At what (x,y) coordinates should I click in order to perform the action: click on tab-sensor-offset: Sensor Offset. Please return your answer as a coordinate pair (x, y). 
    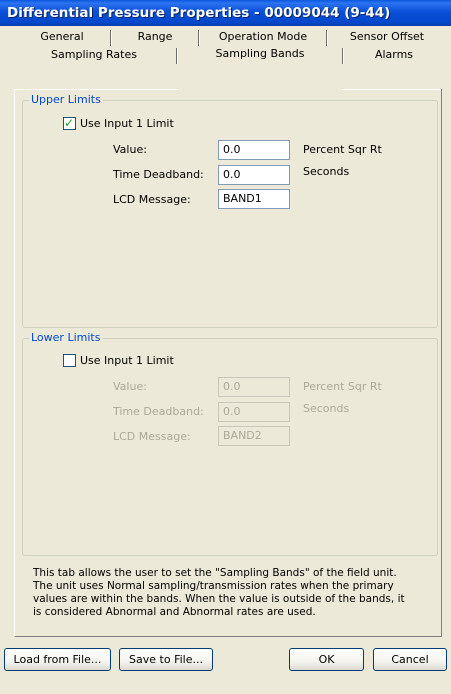
    Looking at the image, I should click on (387, 37).